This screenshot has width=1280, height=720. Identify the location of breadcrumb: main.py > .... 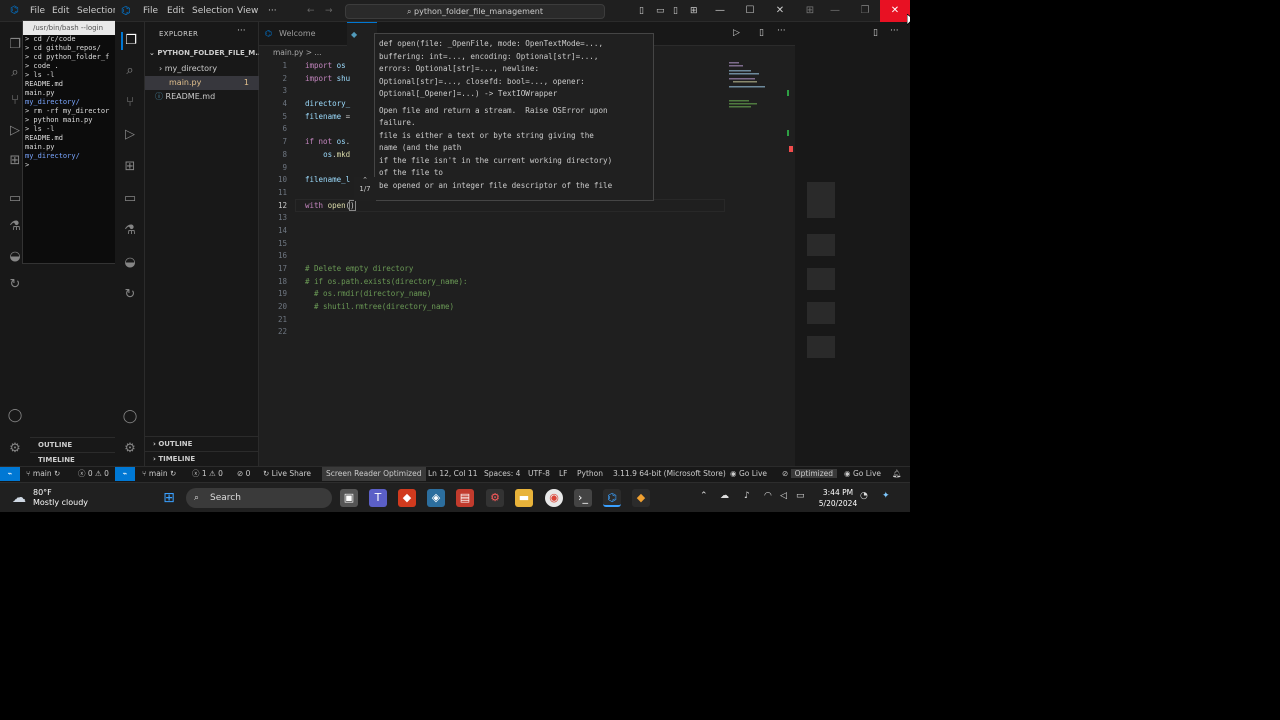
(297, 52).